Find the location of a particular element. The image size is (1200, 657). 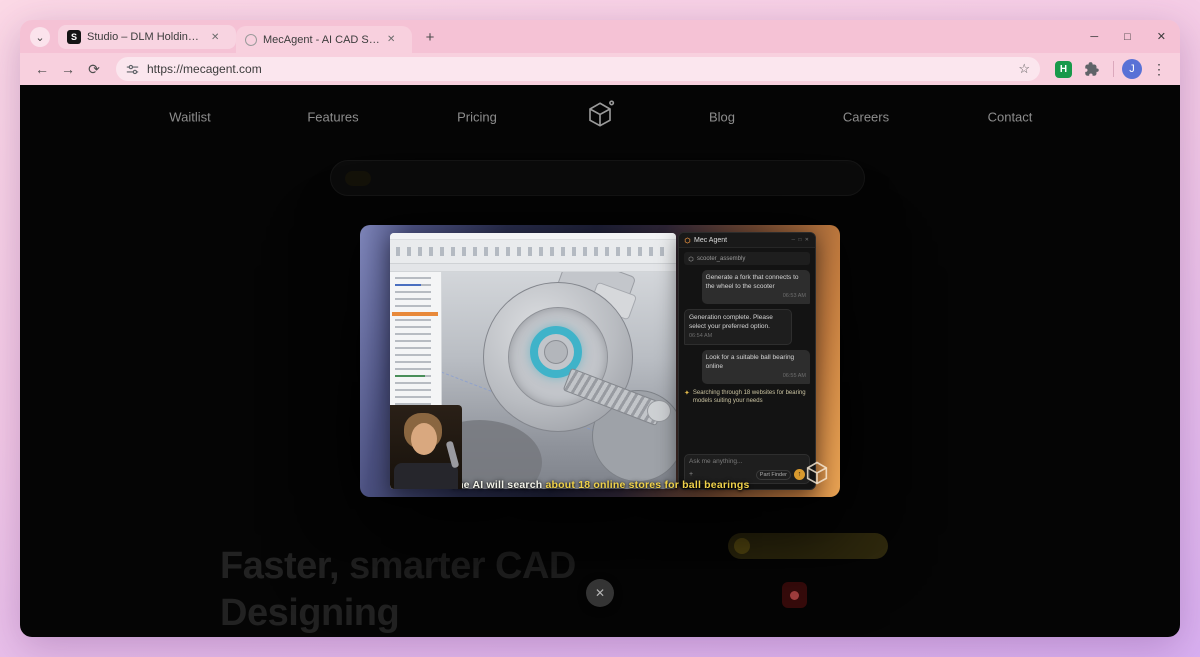

bookmark-star-icon: ☆ is located at coordinates (1024, 69).